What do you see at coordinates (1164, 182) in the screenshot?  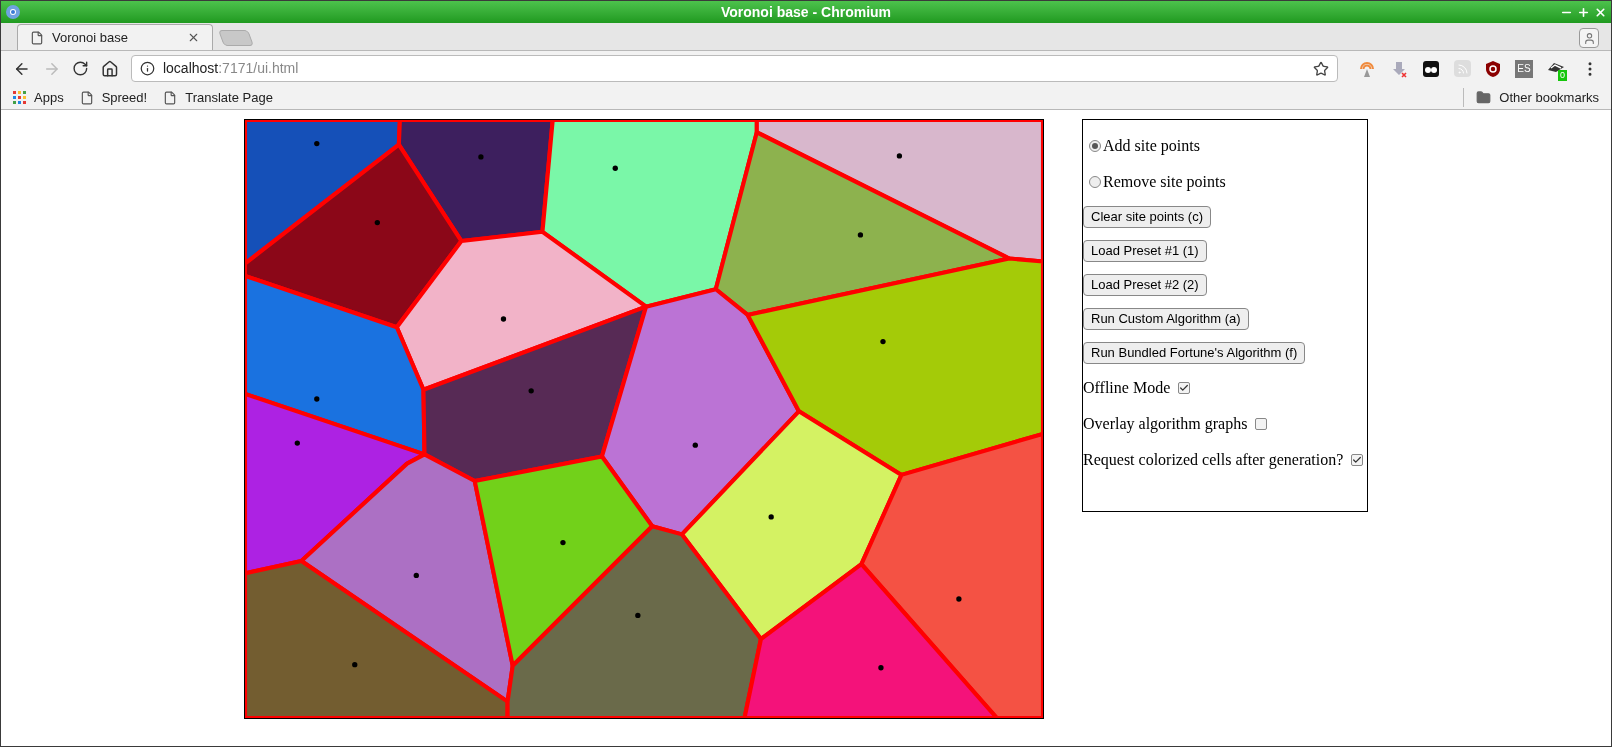 I see `radio-label: Remove site points` at bounding box center [1164, 182].